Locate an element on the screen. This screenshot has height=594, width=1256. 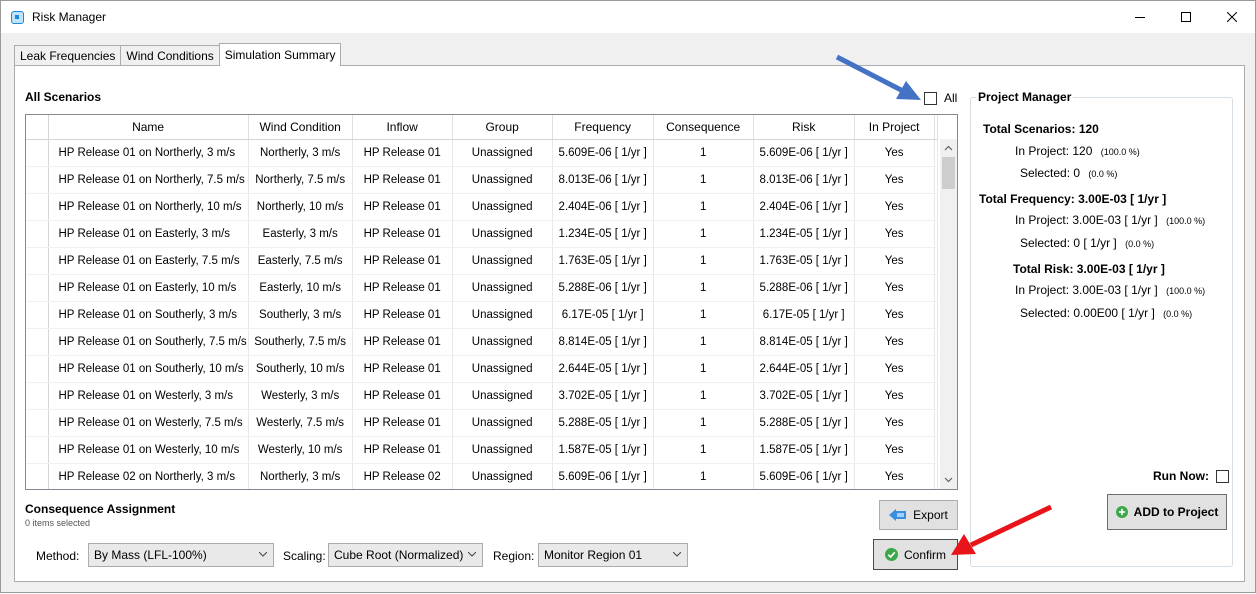
column-header: Consequence is located at coordinates (703, 127).